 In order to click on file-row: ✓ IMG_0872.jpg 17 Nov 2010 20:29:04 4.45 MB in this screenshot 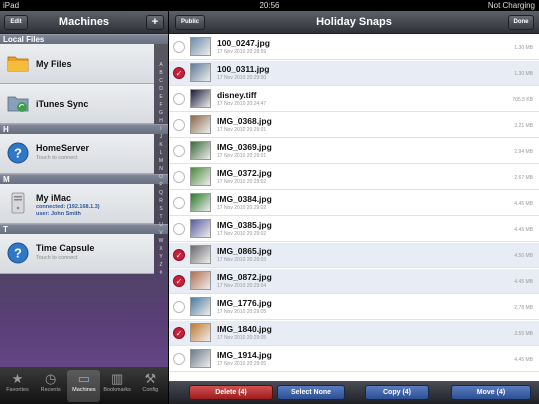, I will do `click(354, 281)`.